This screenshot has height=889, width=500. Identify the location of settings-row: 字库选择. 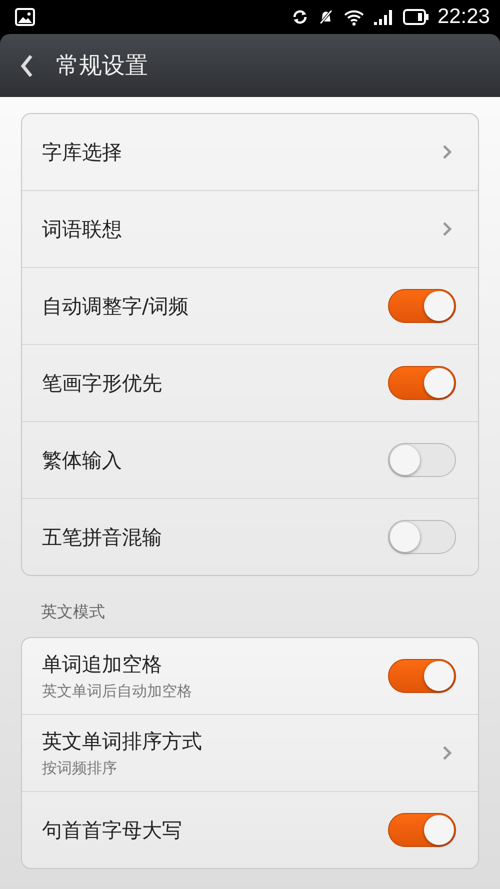
(250, 152).